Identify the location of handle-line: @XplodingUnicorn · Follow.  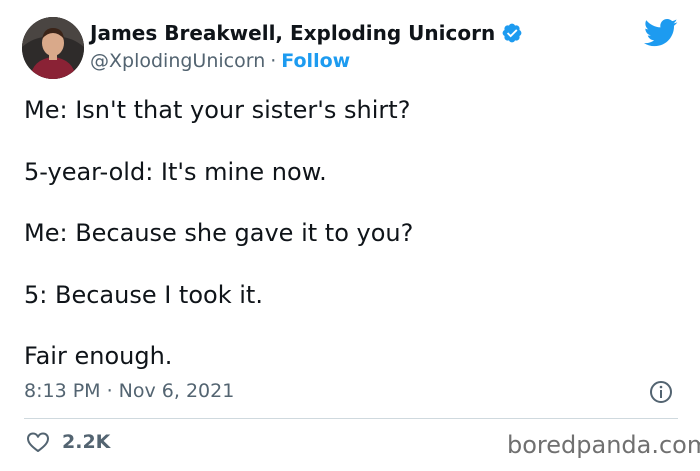
(220, 61).